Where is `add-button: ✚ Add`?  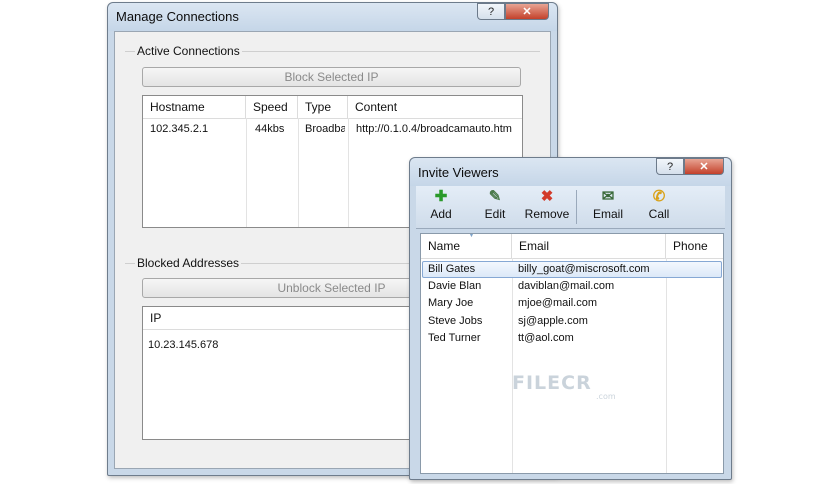
add-button: ✚ Add is located at coordinates (441, 207).